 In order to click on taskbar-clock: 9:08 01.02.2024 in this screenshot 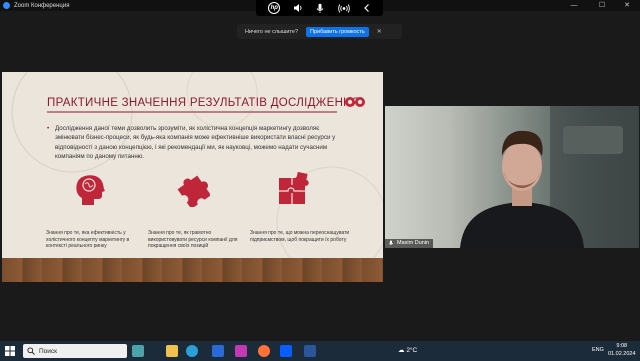, I will do `click(622, 350)`.